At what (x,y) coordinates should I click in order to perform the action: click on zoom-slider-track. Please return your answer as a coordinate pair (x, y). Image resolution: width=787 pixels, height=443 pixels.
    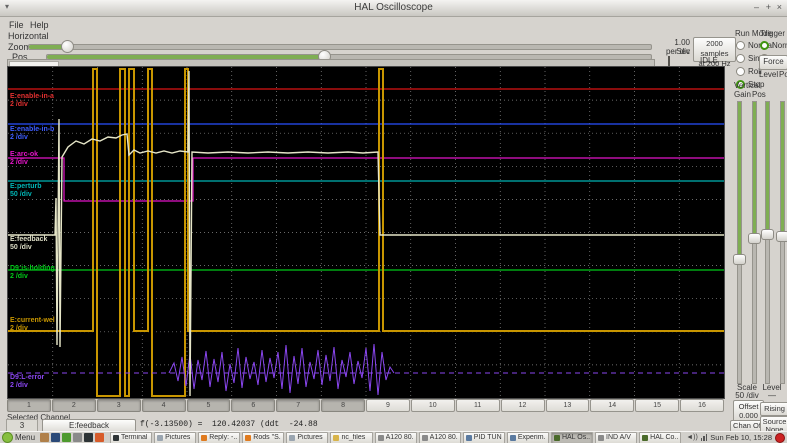
    Looking at the image, I should click on (340, 47).